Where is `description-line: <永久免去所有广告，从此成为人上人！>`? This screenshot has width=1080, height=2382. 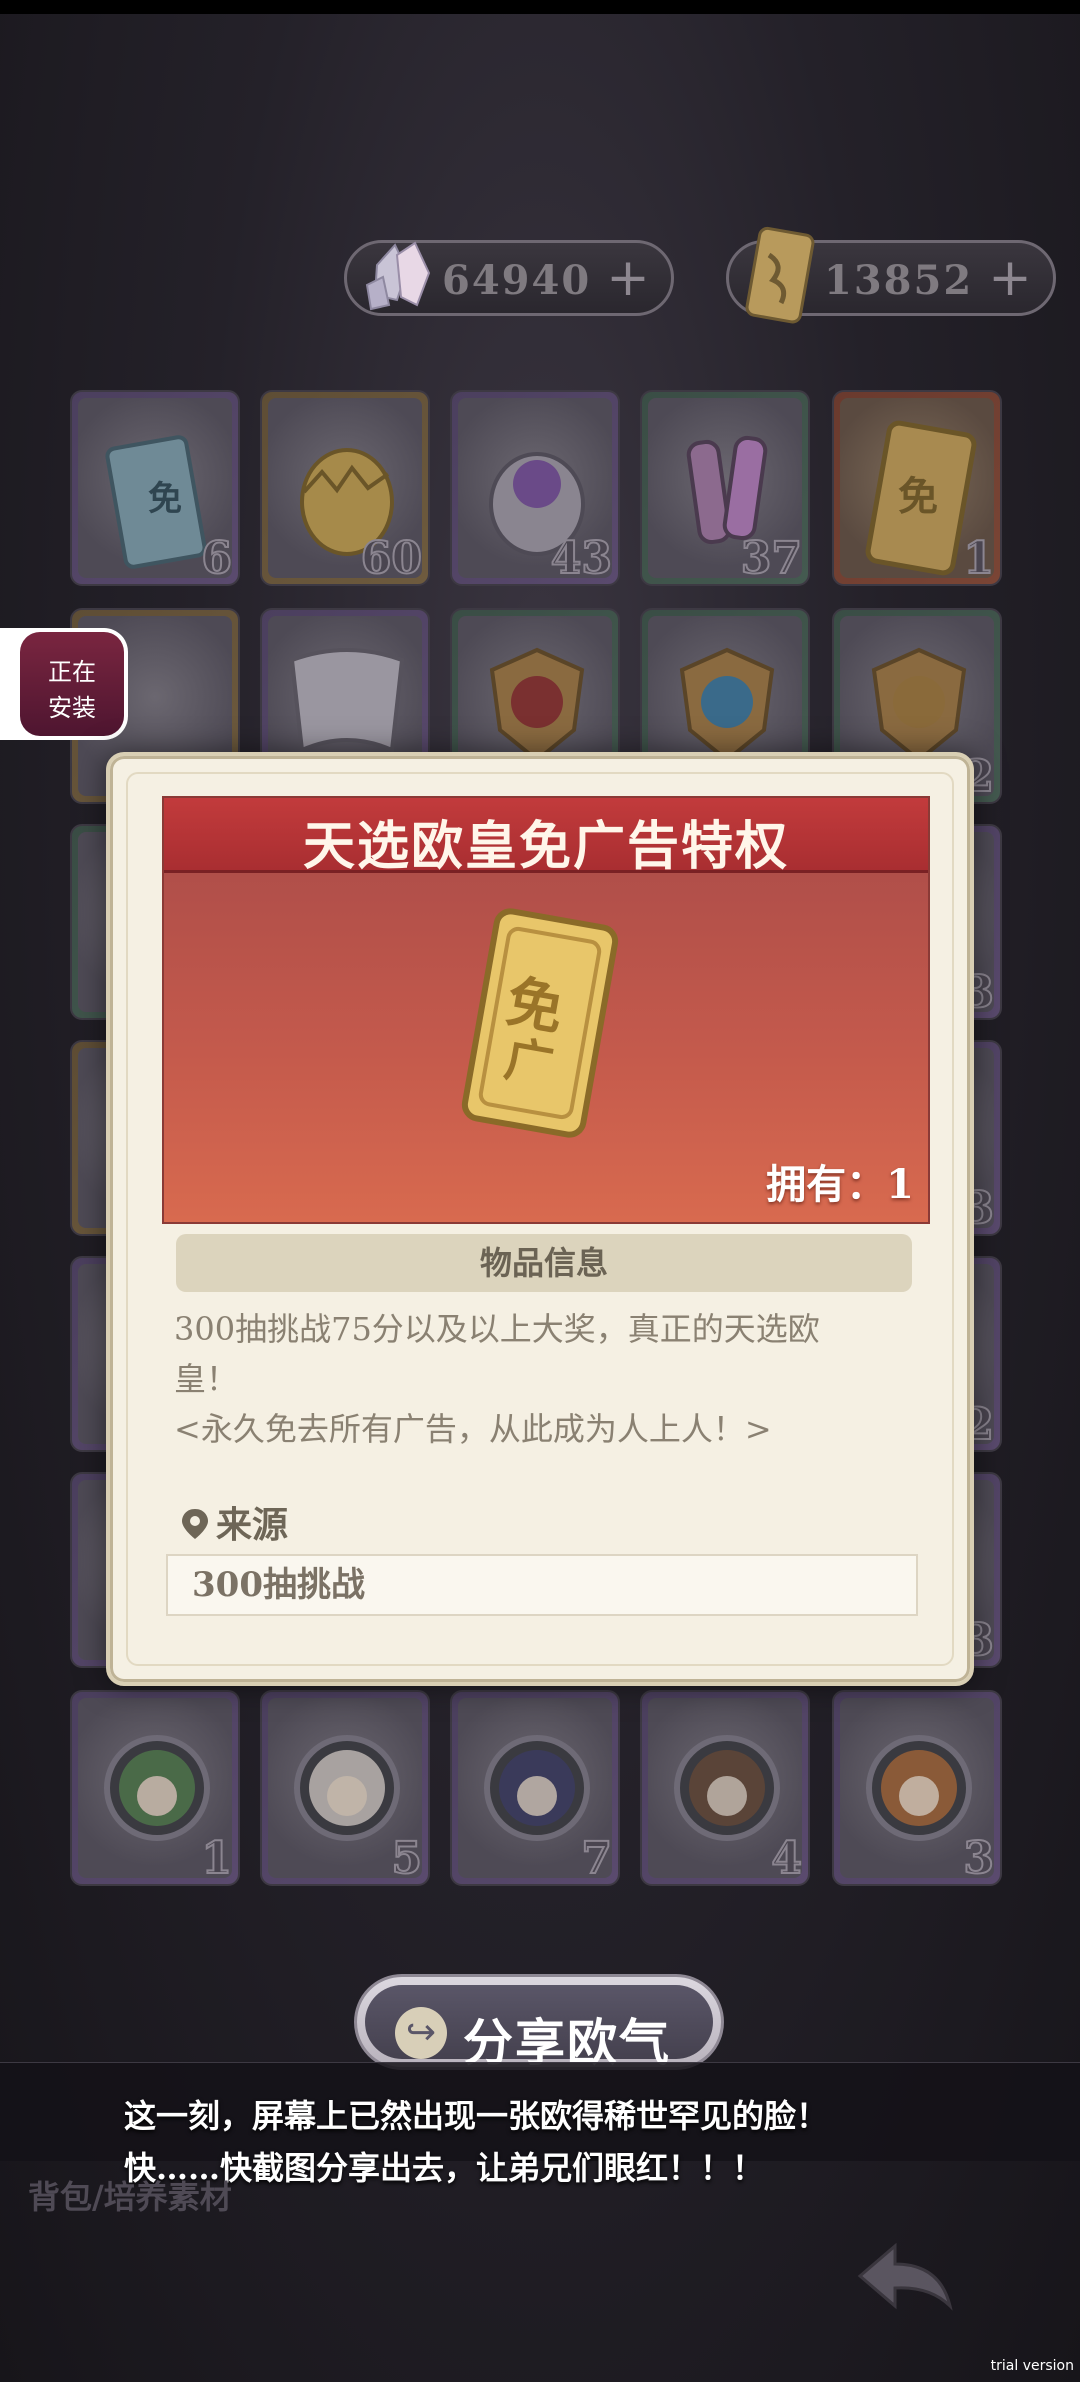
description-line: <永久免去所有广告，从此成为人上人！> is located at coordinates (473, 1429).